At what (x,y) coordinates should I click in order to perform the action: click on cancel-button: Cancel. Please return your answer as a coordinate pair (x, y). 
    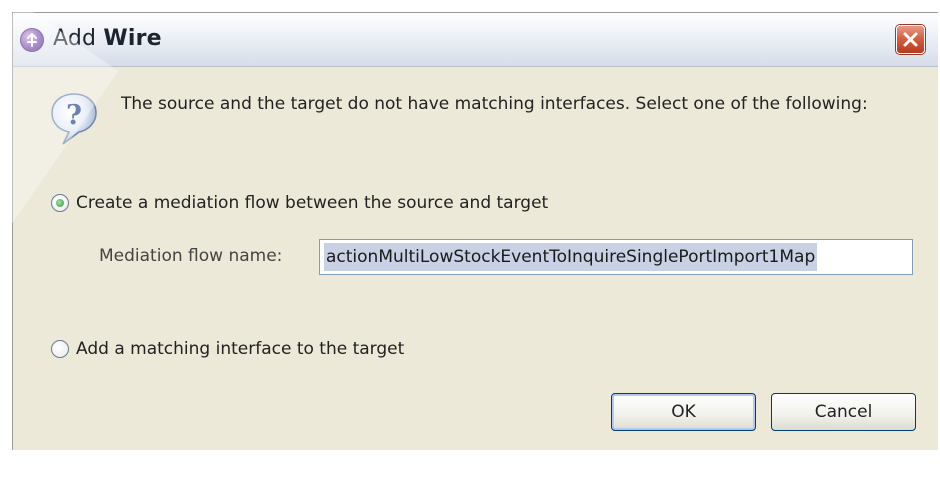
    Looking at the image, I should click on (843, 412).